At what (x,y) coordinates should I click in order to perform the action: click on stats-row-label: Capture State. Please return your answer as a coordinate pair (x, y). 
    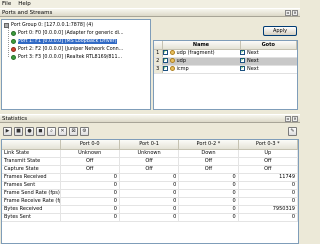
    Looking at the image, I should click on (31, 169).